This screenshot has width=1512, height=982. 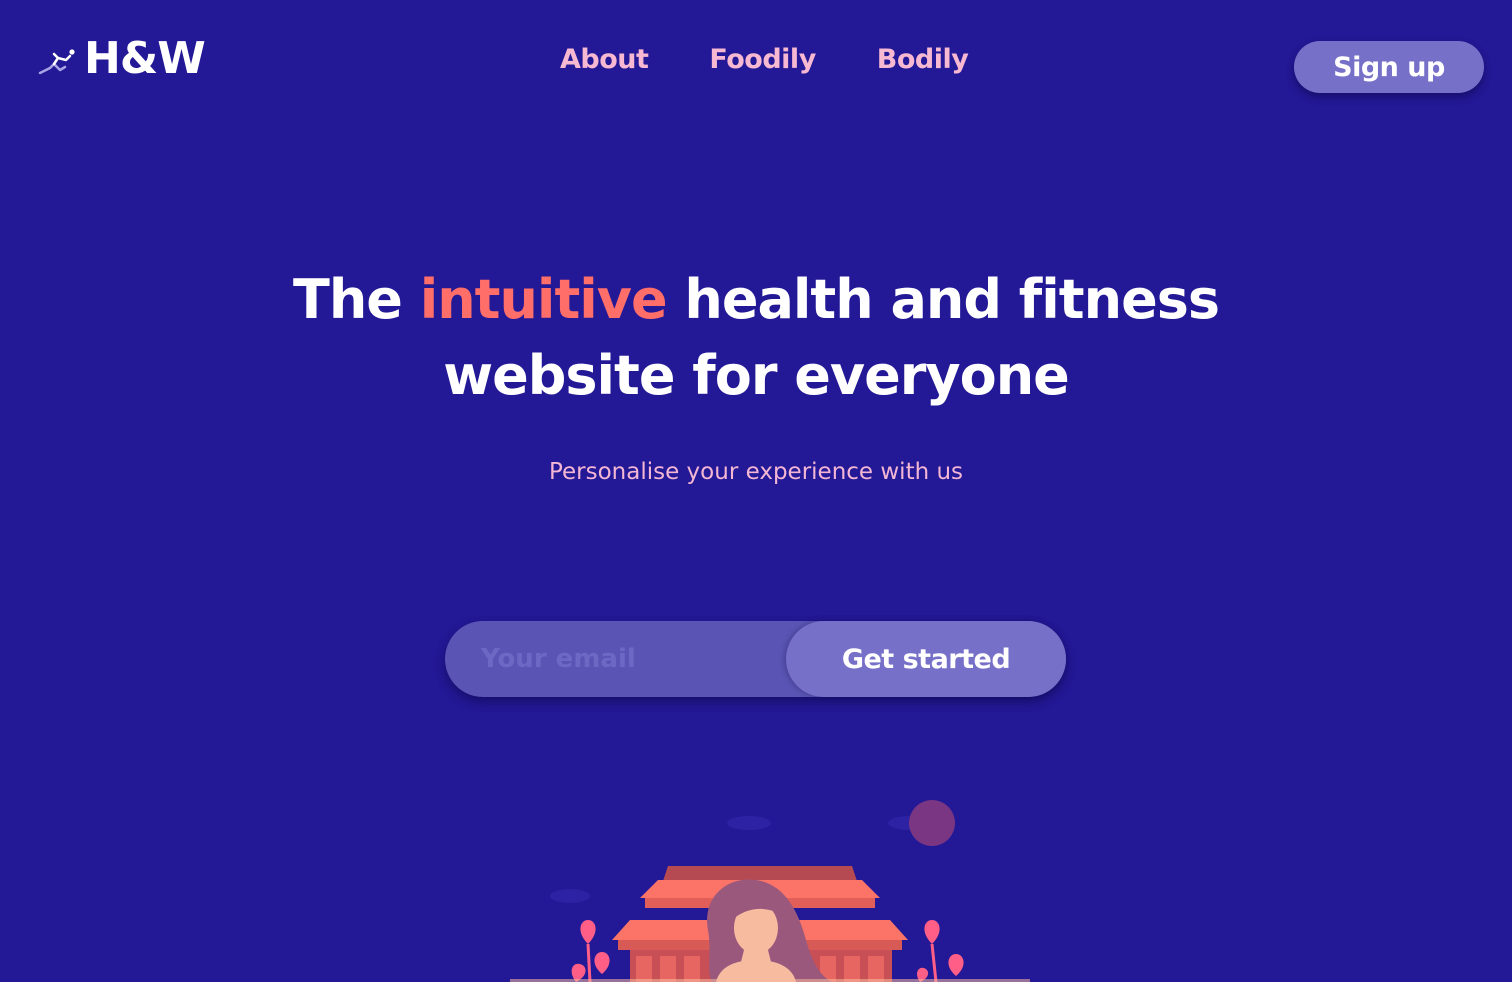 I want to click on logo-link: H&W, so click(x=122, y=58).